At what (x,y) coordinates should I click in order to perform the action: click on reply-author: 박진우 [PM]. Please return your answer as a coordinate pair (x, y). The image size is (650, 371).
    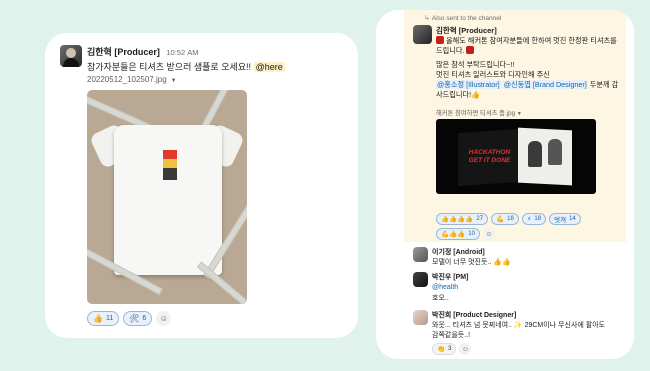
    Looking at the image, I should click on (450, 277).